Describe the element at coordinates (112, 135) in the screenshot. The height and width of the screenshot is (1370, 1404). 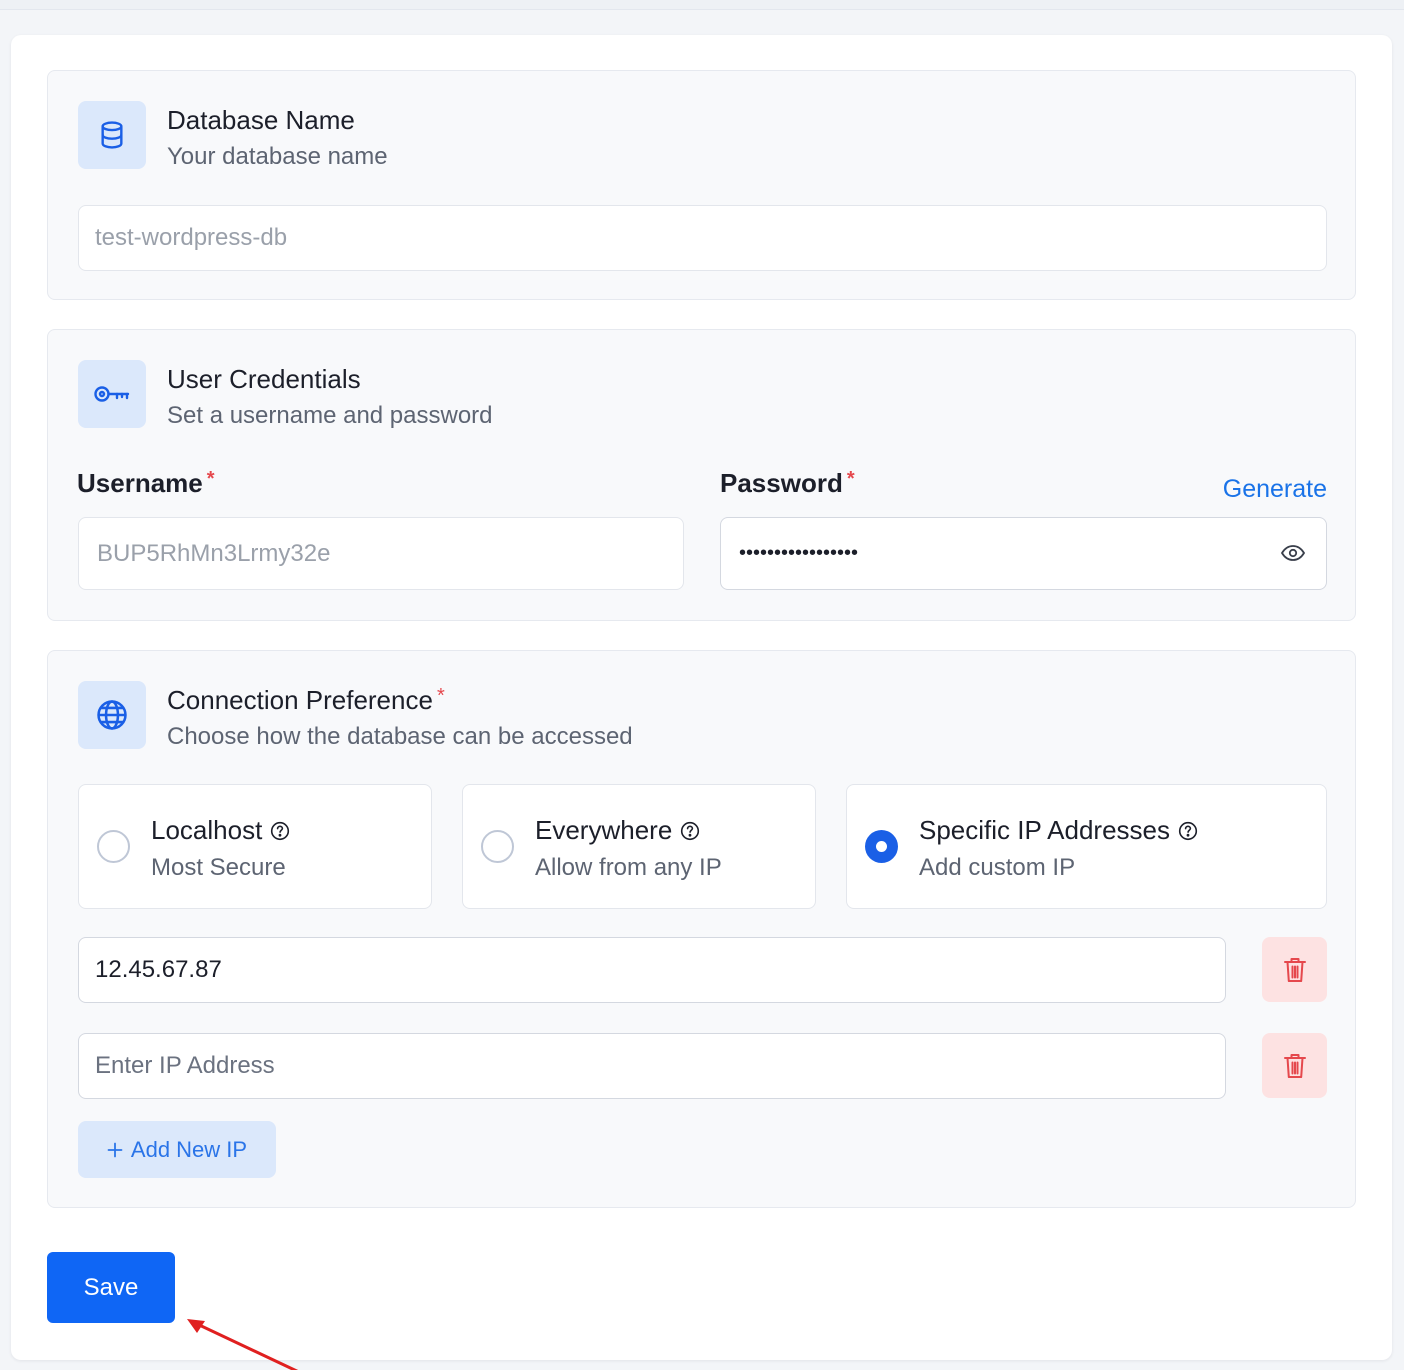
I see `database-icon` at that location.